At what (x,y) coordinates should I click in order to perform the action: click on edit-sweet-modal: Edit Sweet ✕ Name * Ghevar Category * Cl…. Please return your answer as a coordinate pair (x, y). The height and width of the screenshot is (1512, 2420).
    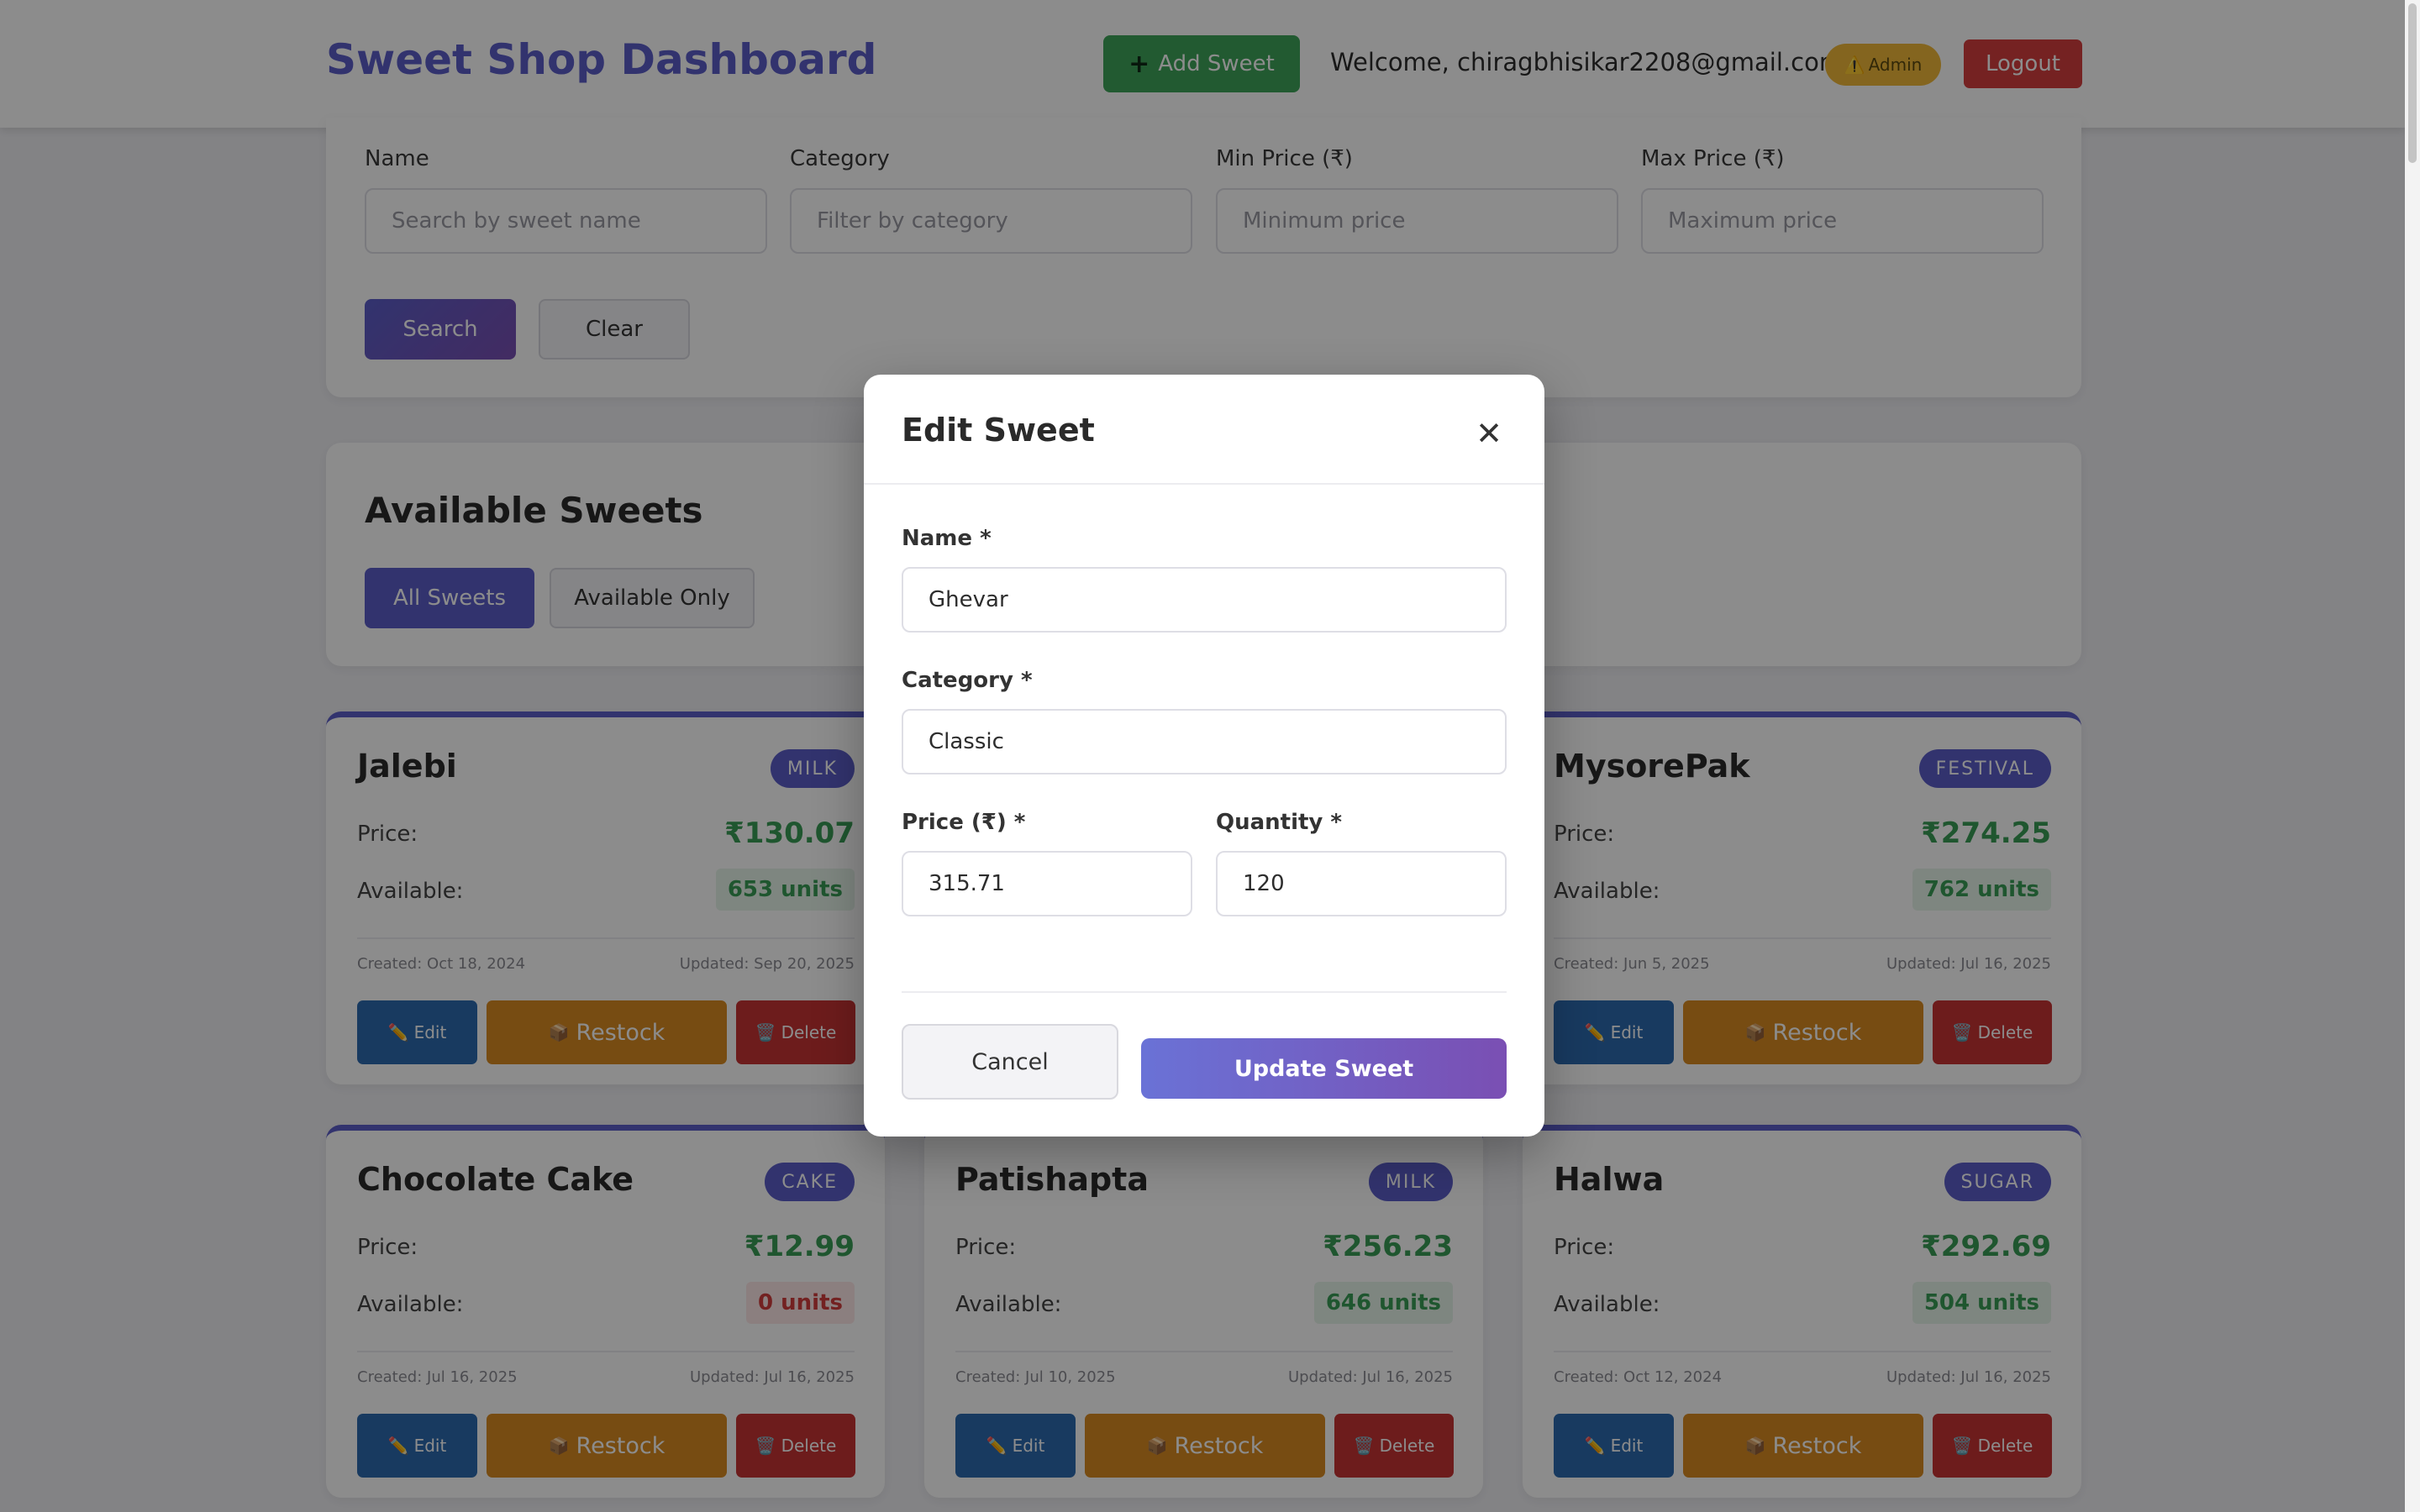
    Looking at the image, I should click on (1204, 756).